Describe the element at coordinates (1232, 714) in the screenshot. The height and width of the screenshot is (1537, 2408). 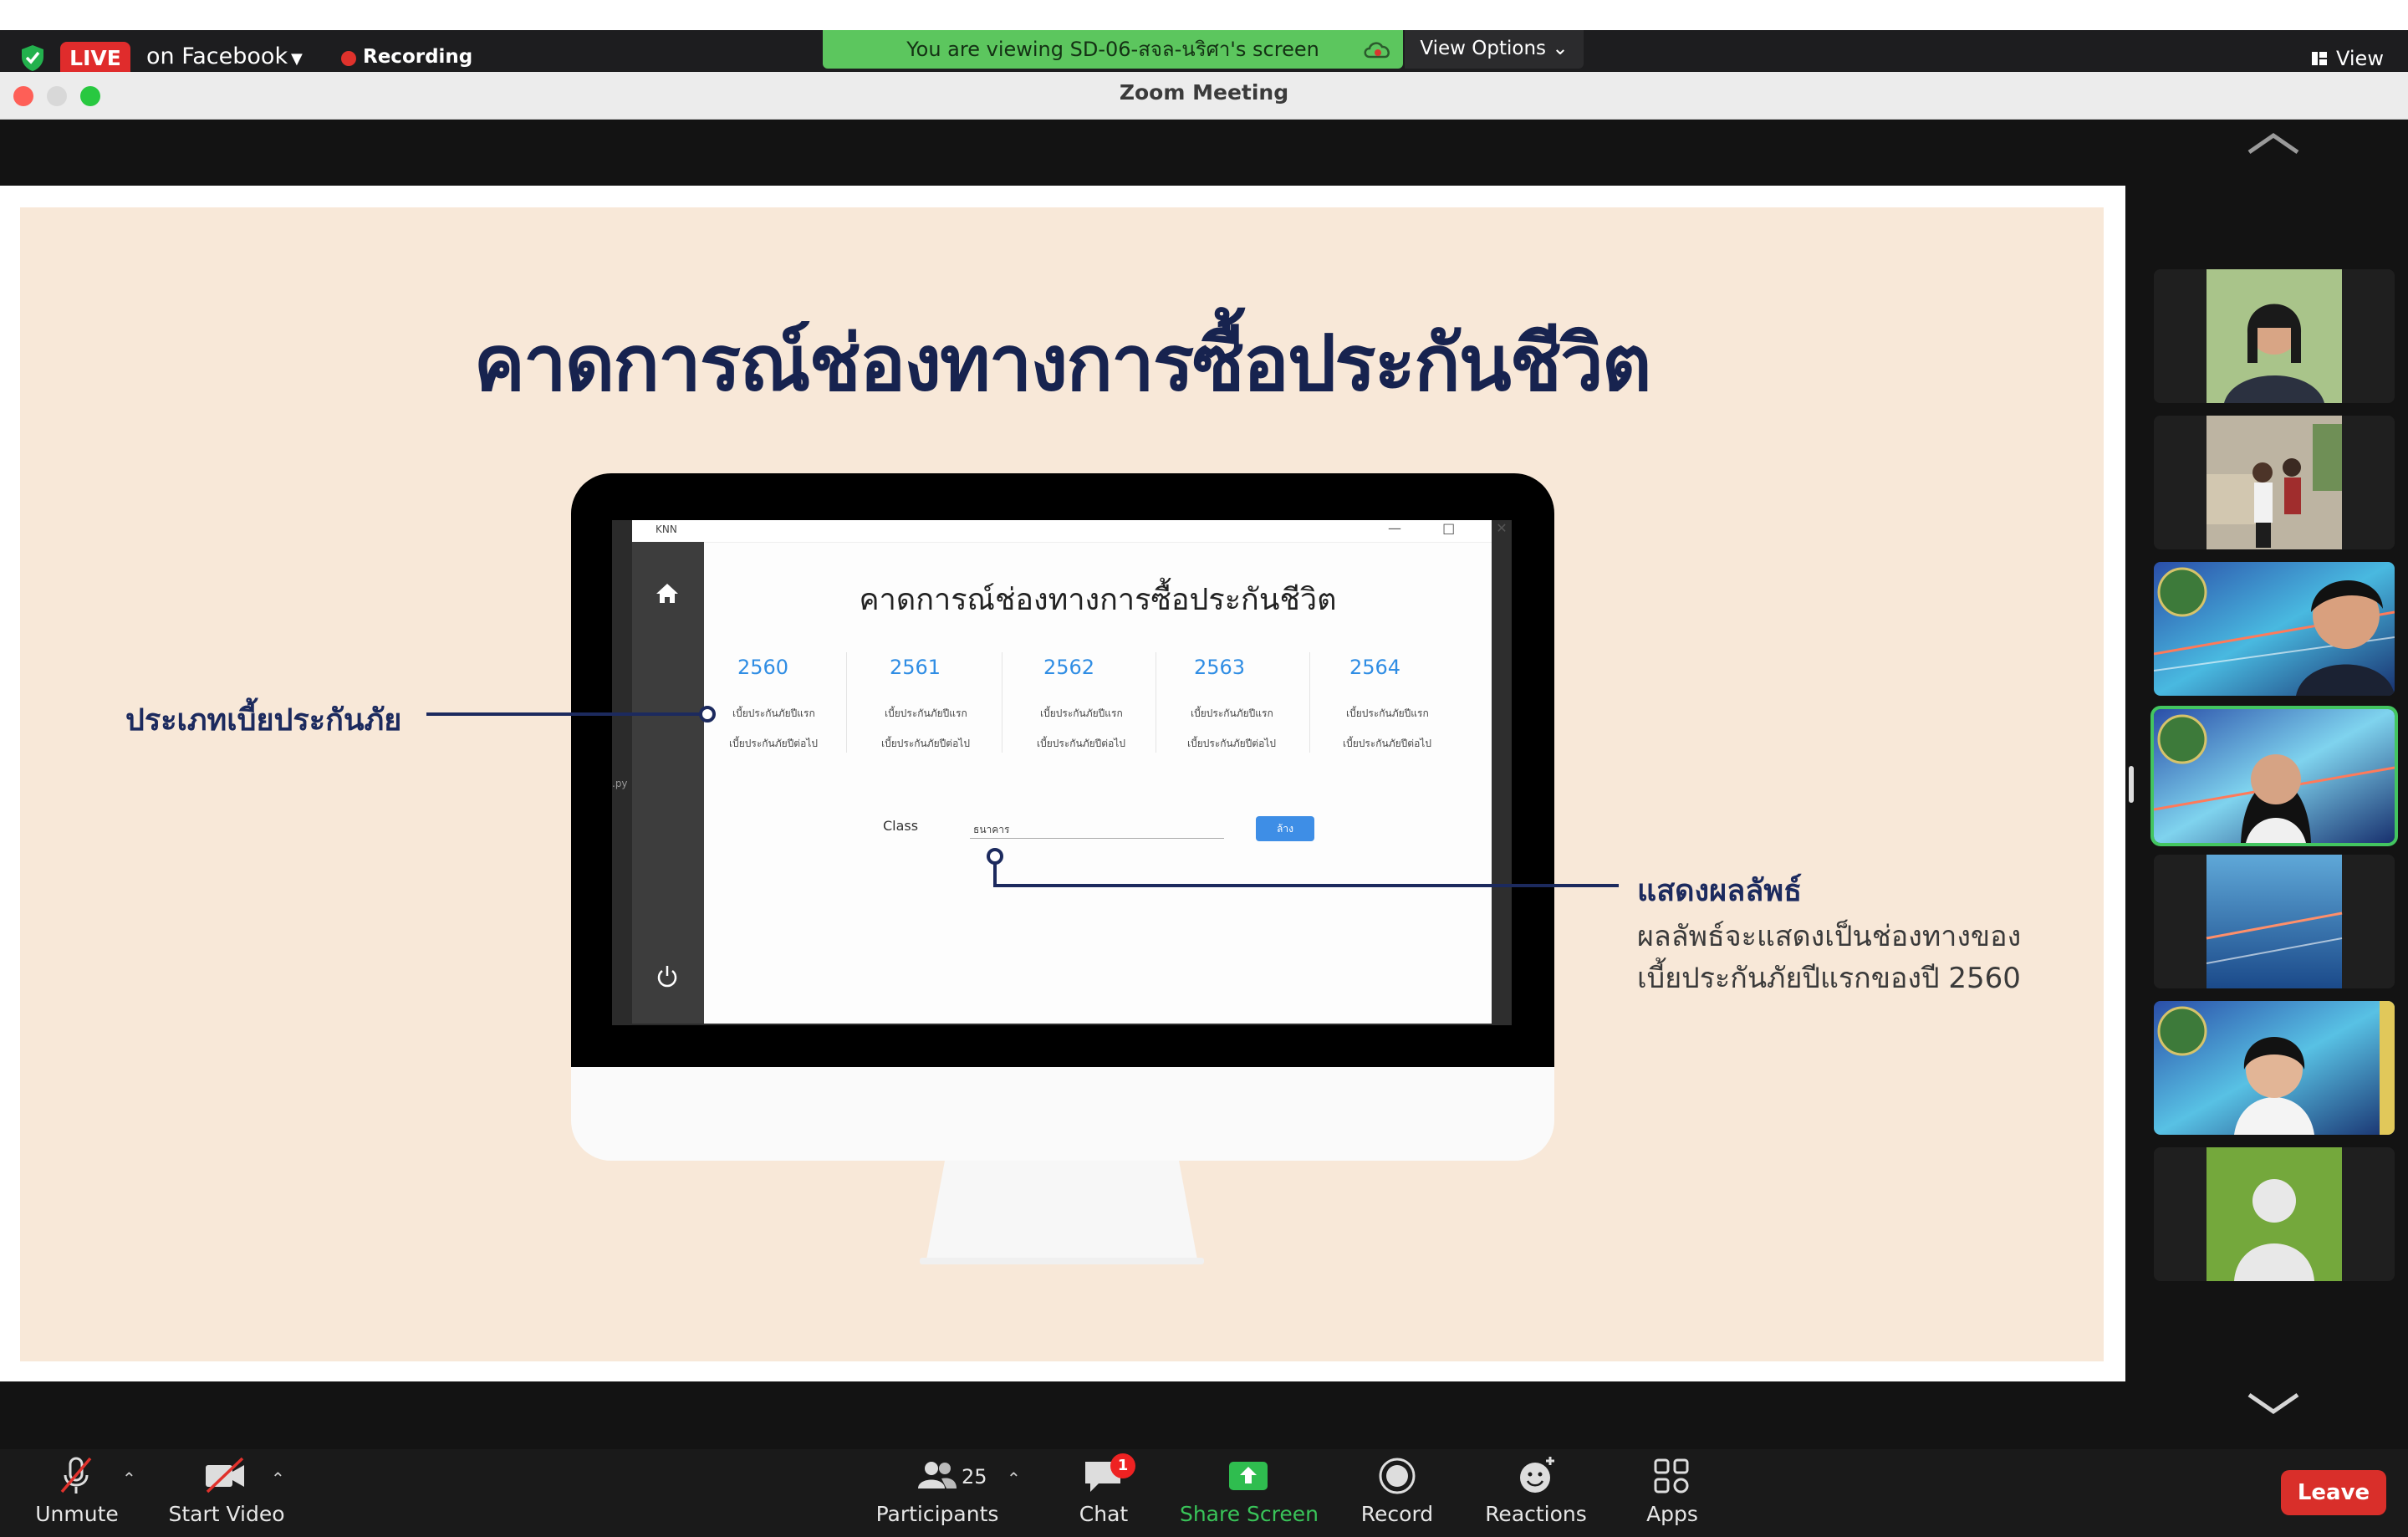
I see `option-first-year-2563: เบี้ยประกันภัยปีแรก` at that location.